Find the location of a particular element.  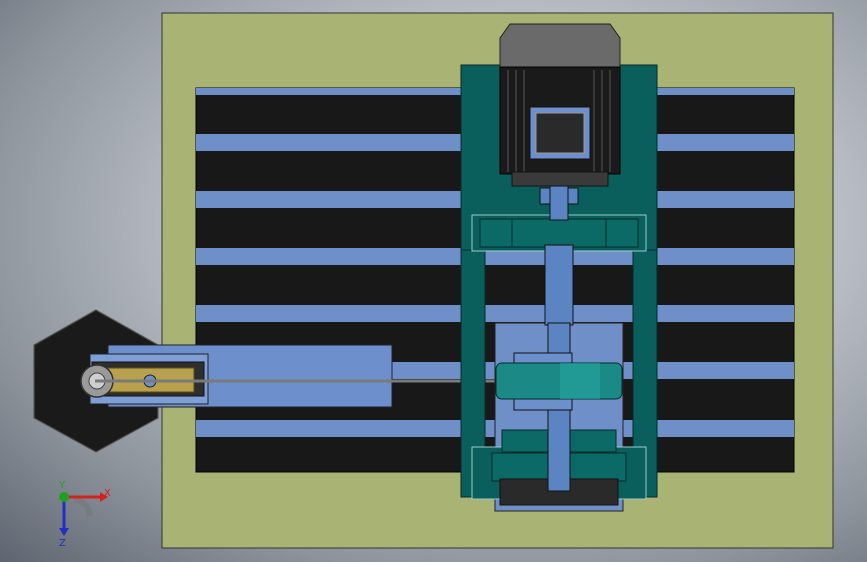

motor-fan-cover is located at coordinates (560, 46).